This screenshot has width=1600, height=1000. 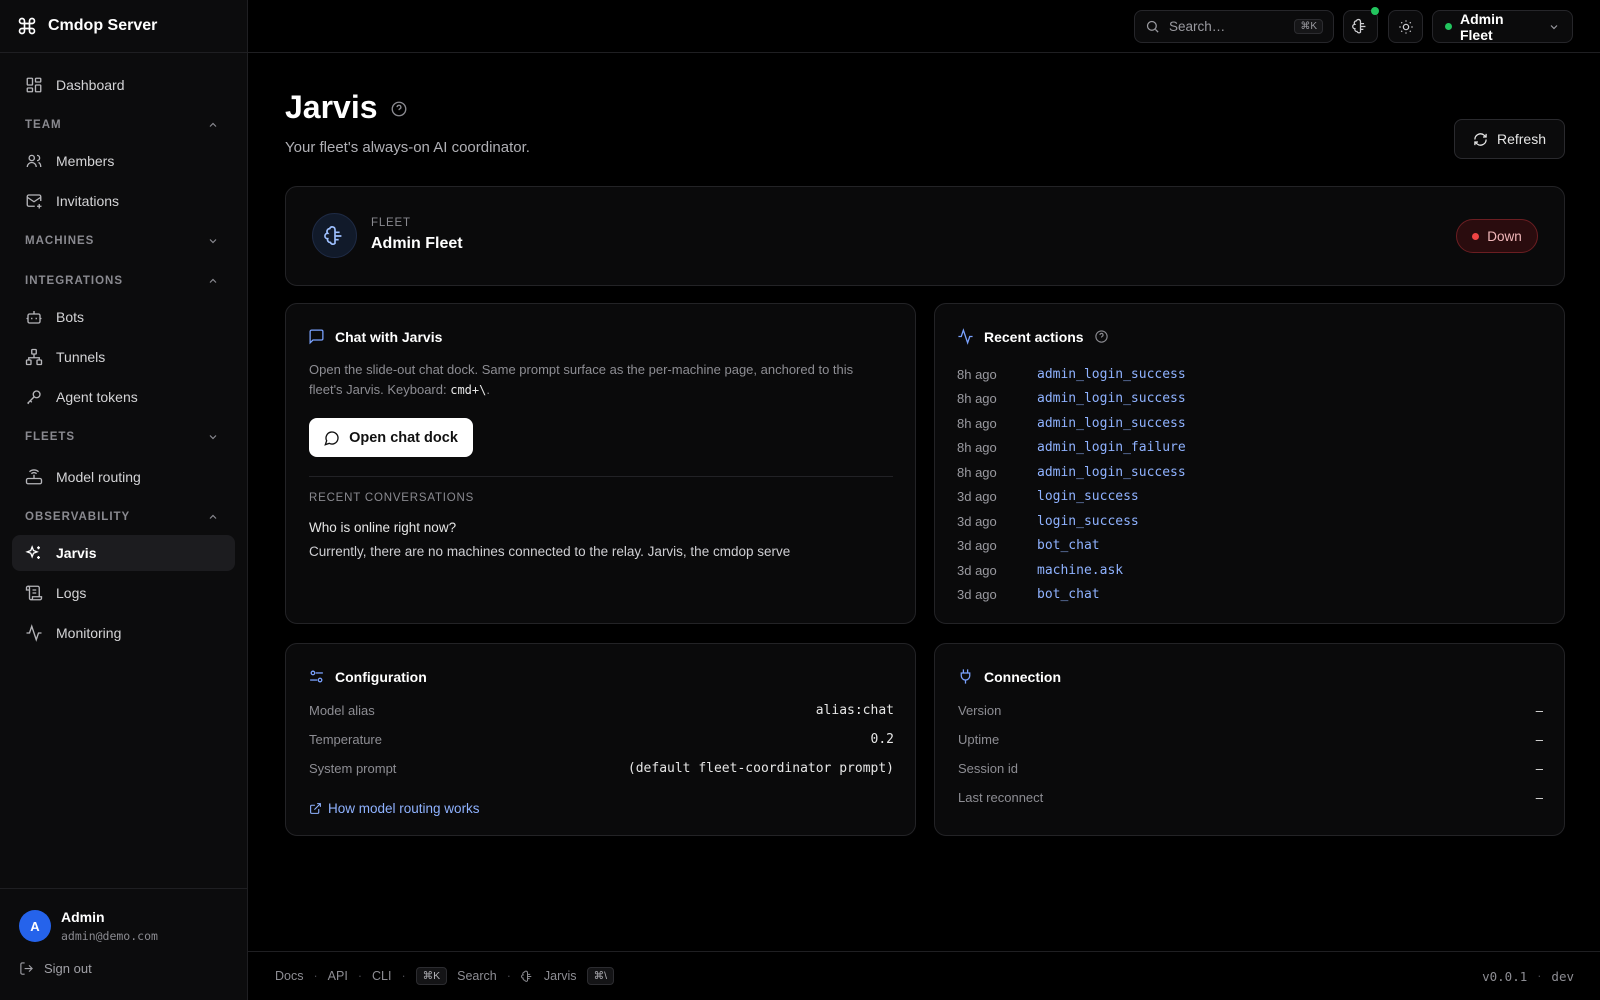 What do you see at coordinates (1528, 976) in the screenshot?
I see `footer-meta: v0.0.1 · dev` at bounding box center [1528, 976].